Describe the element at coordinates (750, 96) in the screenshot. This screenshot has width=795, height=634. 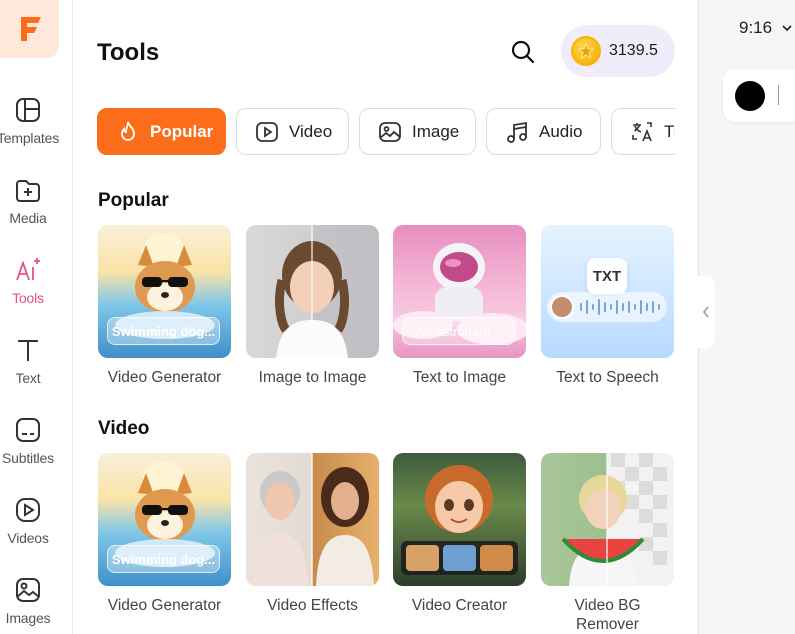
I see `record-button` at that location.